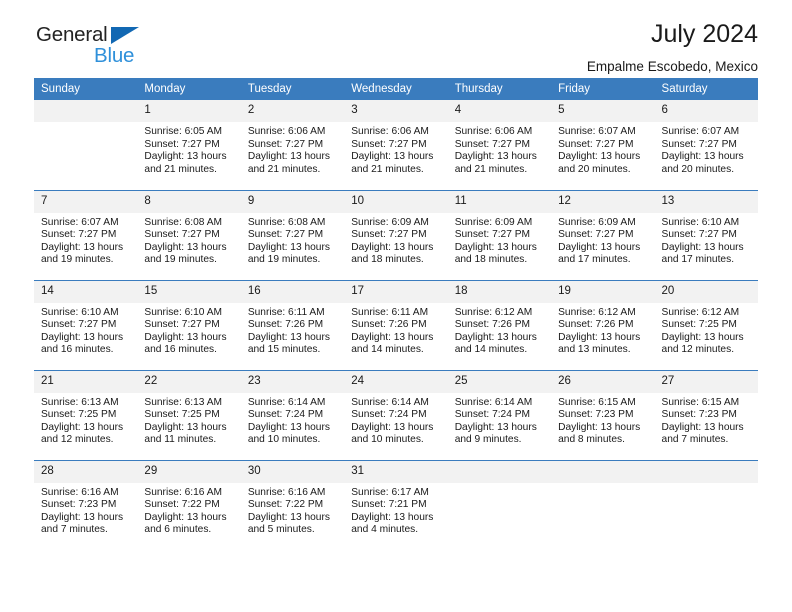 Image resolution: width=792 pixels, height=612 pixels. What do you see at coordinates (396, 201) in the screenshot?
I see `day-number: 10` at bounding box center [396, 201].